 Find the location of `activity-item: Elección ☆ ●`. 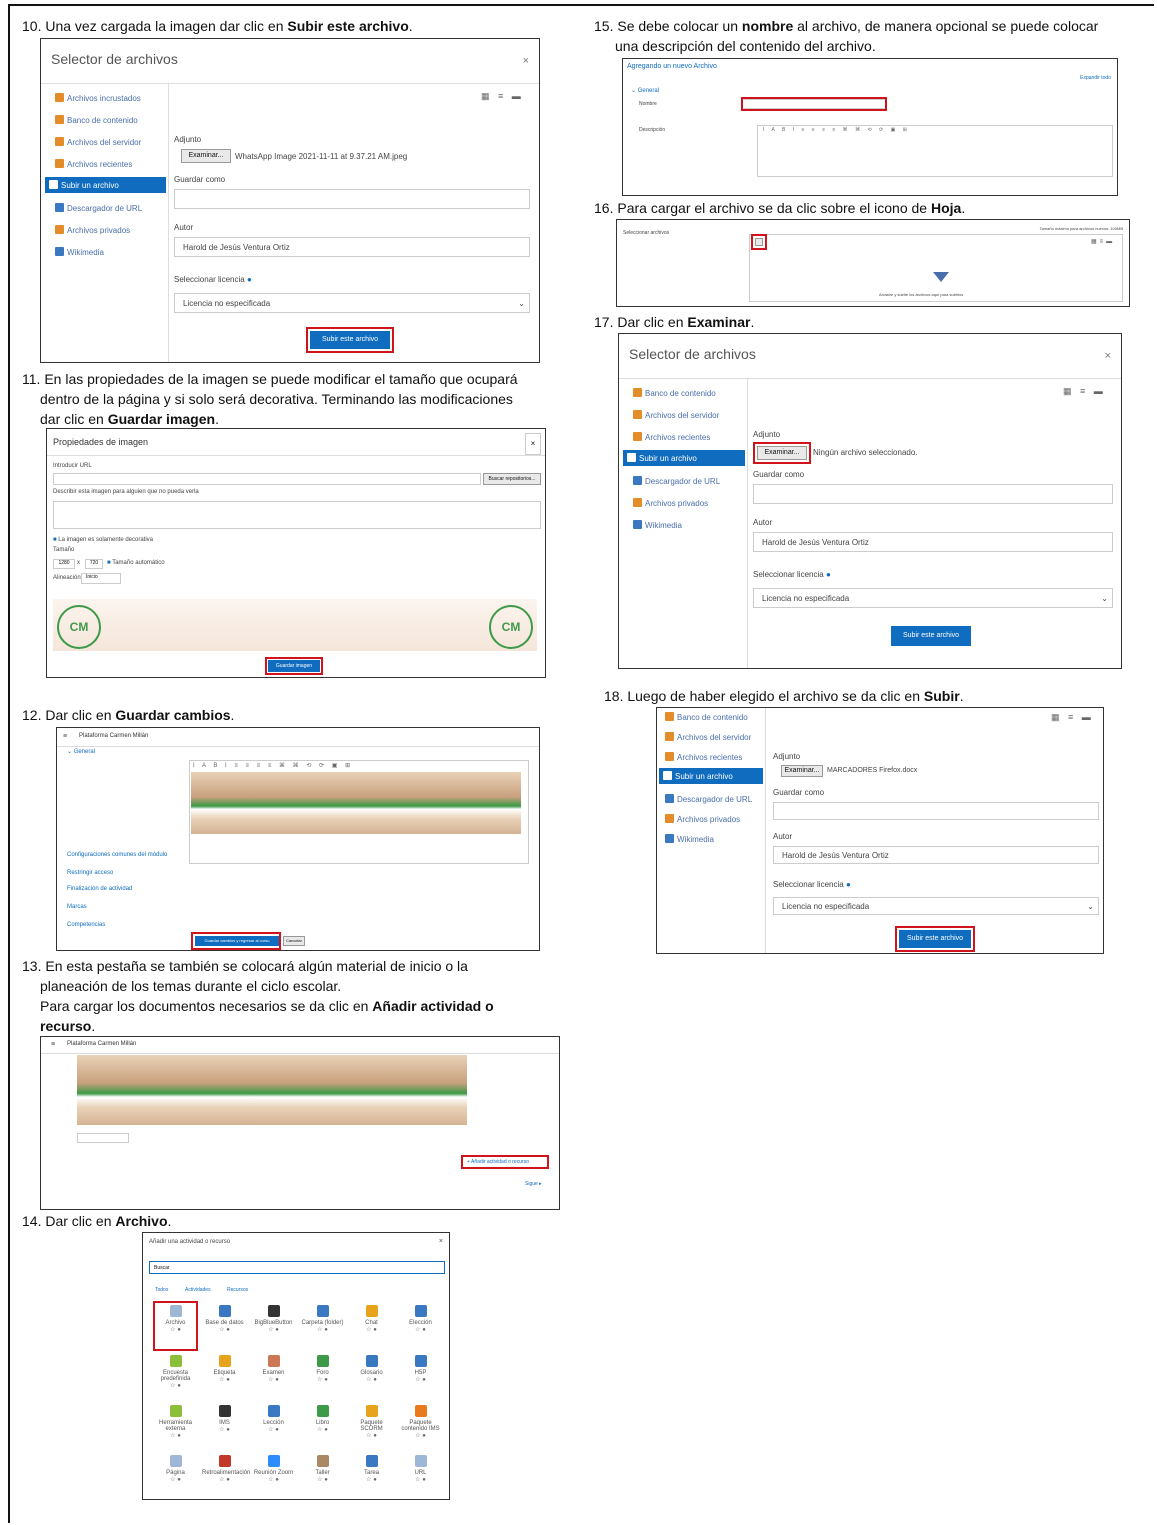

activity-item: Elección ☆ ● is located at coordinates (420, 1326).